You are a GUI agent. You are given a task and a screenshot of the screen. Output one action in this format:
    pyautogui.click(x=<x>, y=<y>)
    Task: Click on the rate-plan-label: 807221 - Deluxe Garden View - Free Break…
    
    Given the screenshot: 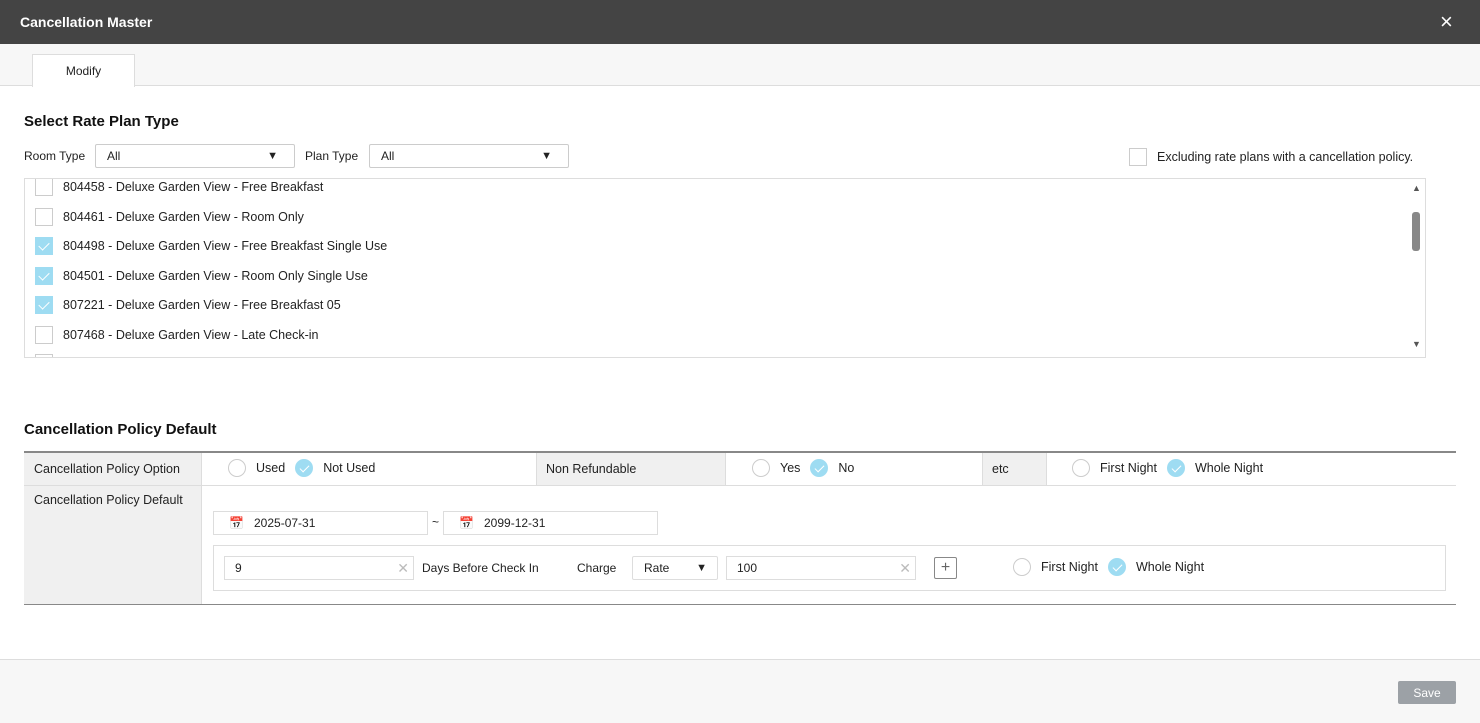 What is the action you would take?
    pyautogui.click(x=202, y=305)
    